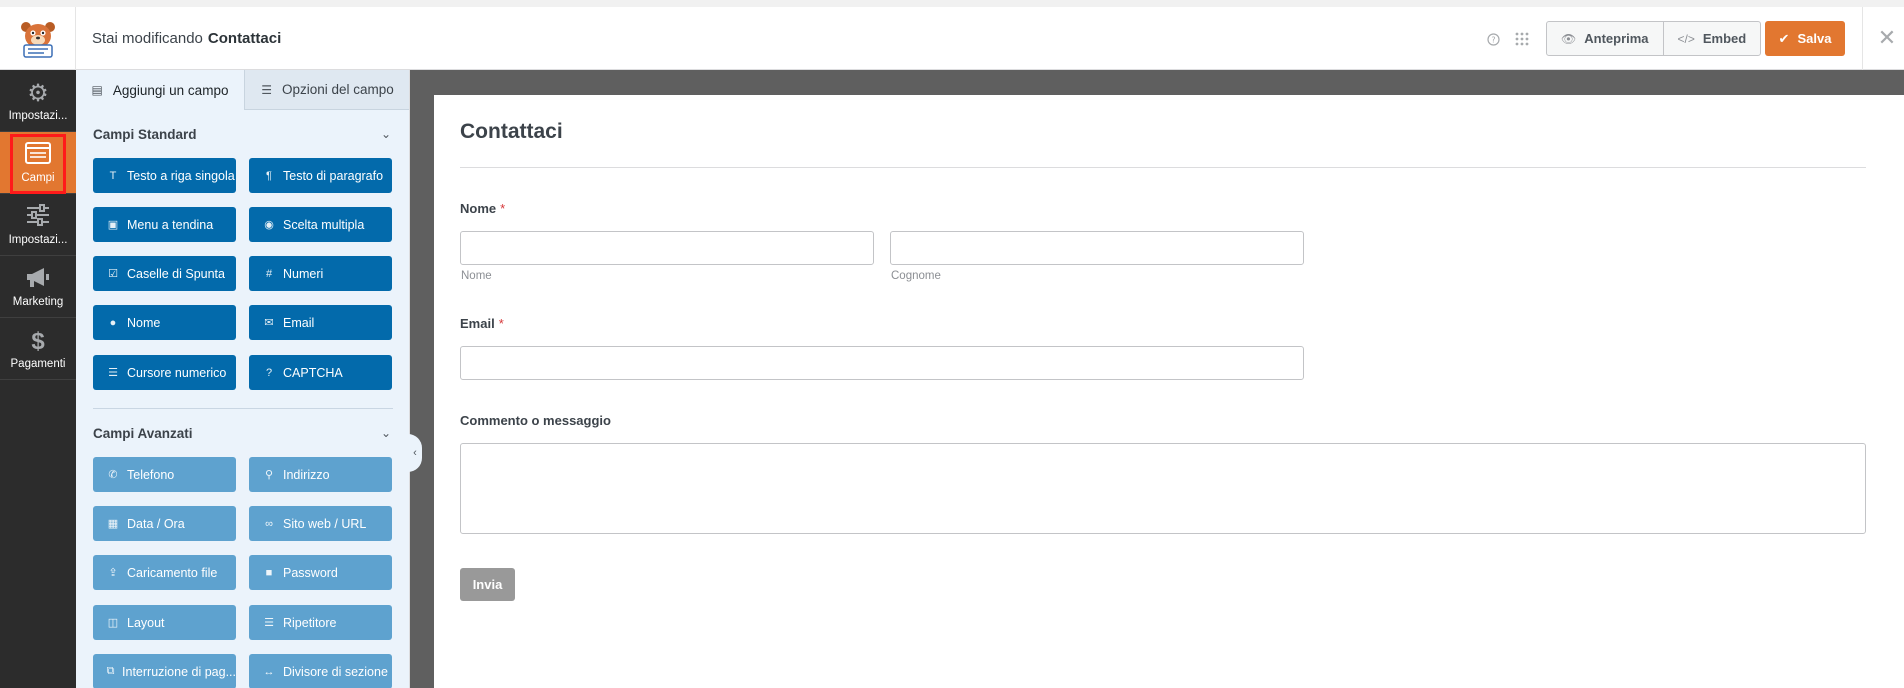  Describe the element at coordinates (113, 573) in the screenshot. I see `upload-icon: ⇪` at that location.